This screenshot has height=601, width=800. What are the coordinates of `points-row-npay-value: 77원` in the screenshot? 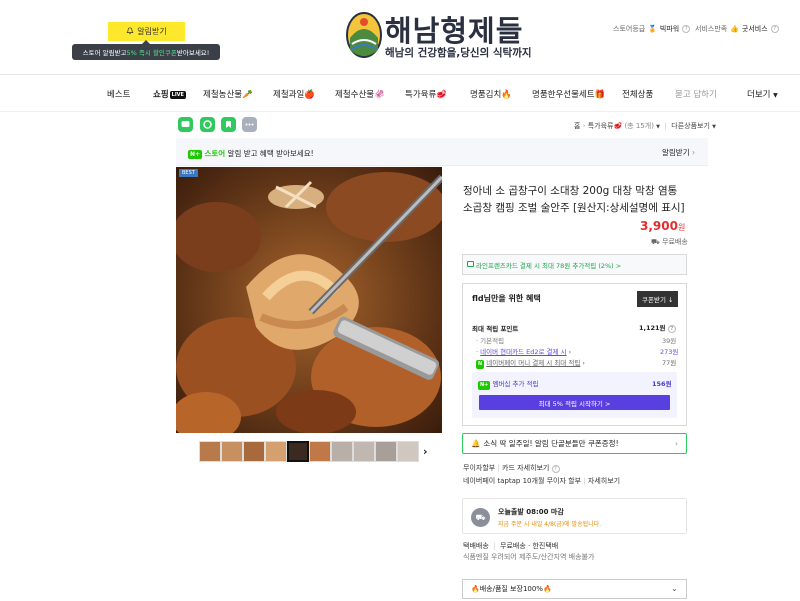 It's located at (669, 363).